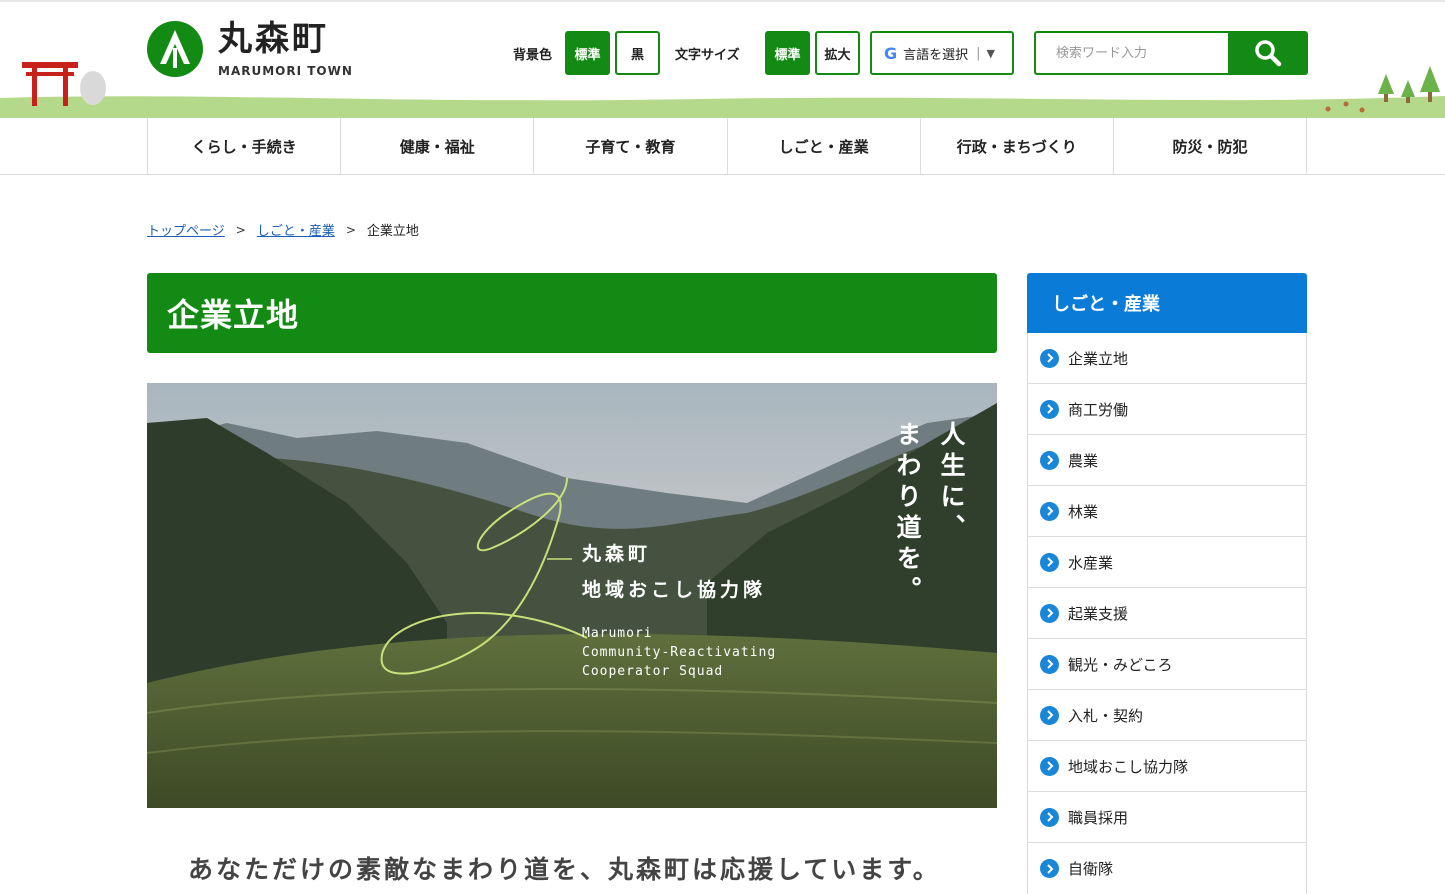 This screenshot has width=1445, height=894. I want to click on logo-name-en: MARUMORI TOWN, so click(285, 71).